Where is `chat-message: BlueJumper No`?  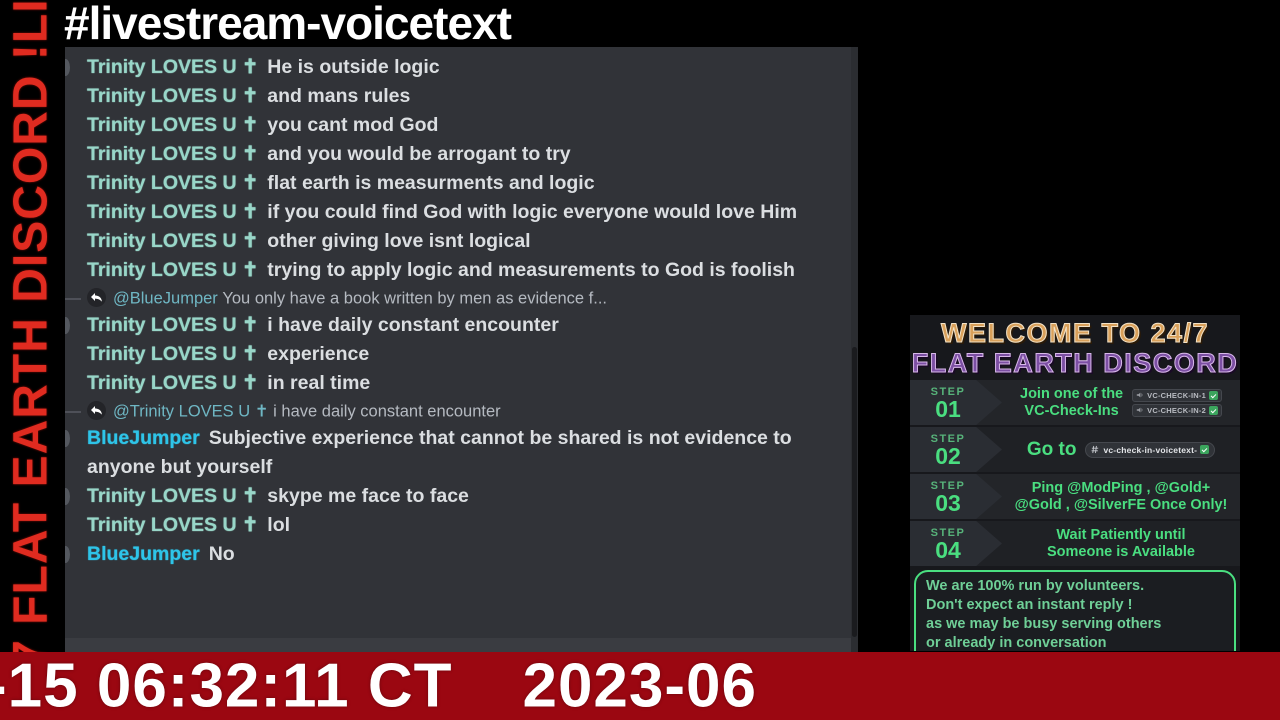 chat-message: BlueJumper No is located at coordinates (461, 554).